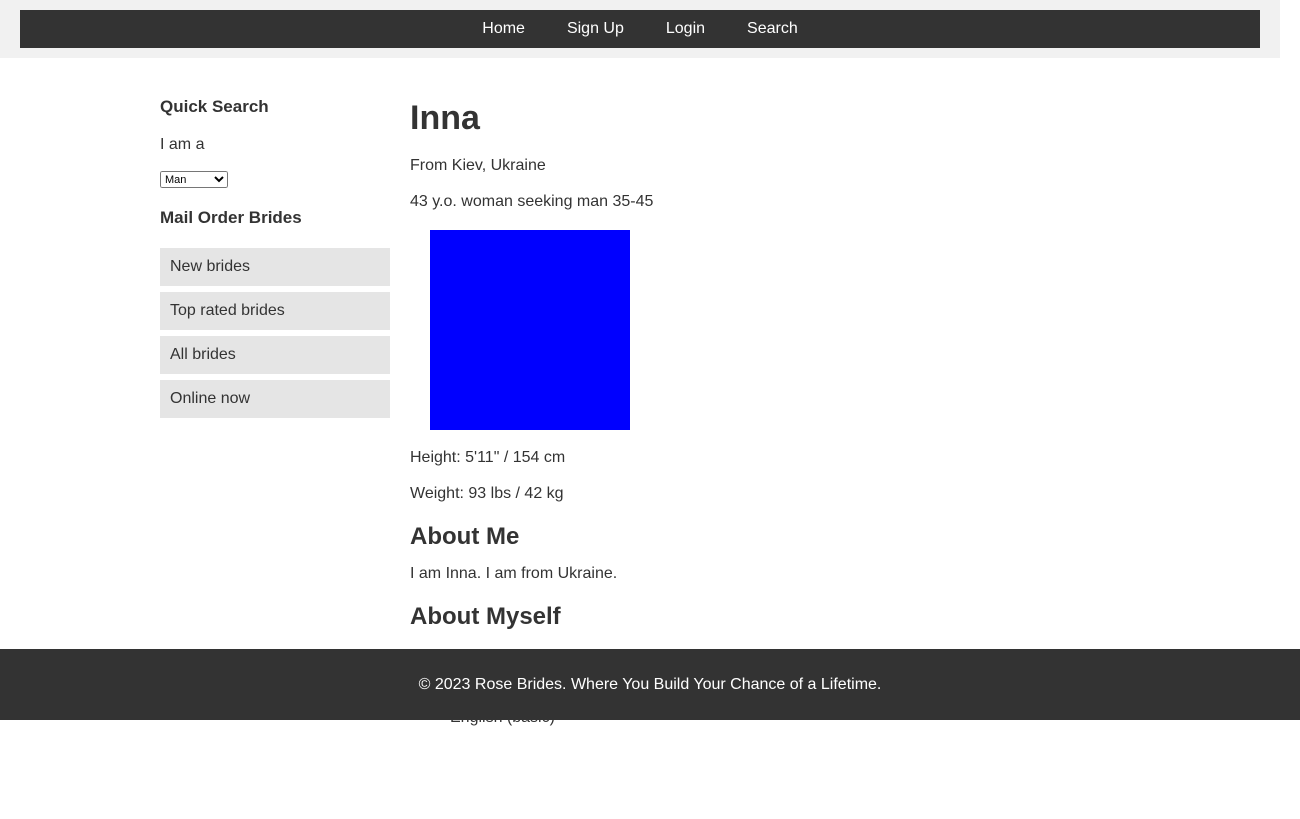 This screenshot has width=1300, height=819. I want to click on nav-home-link: Home, so click(503, 29).